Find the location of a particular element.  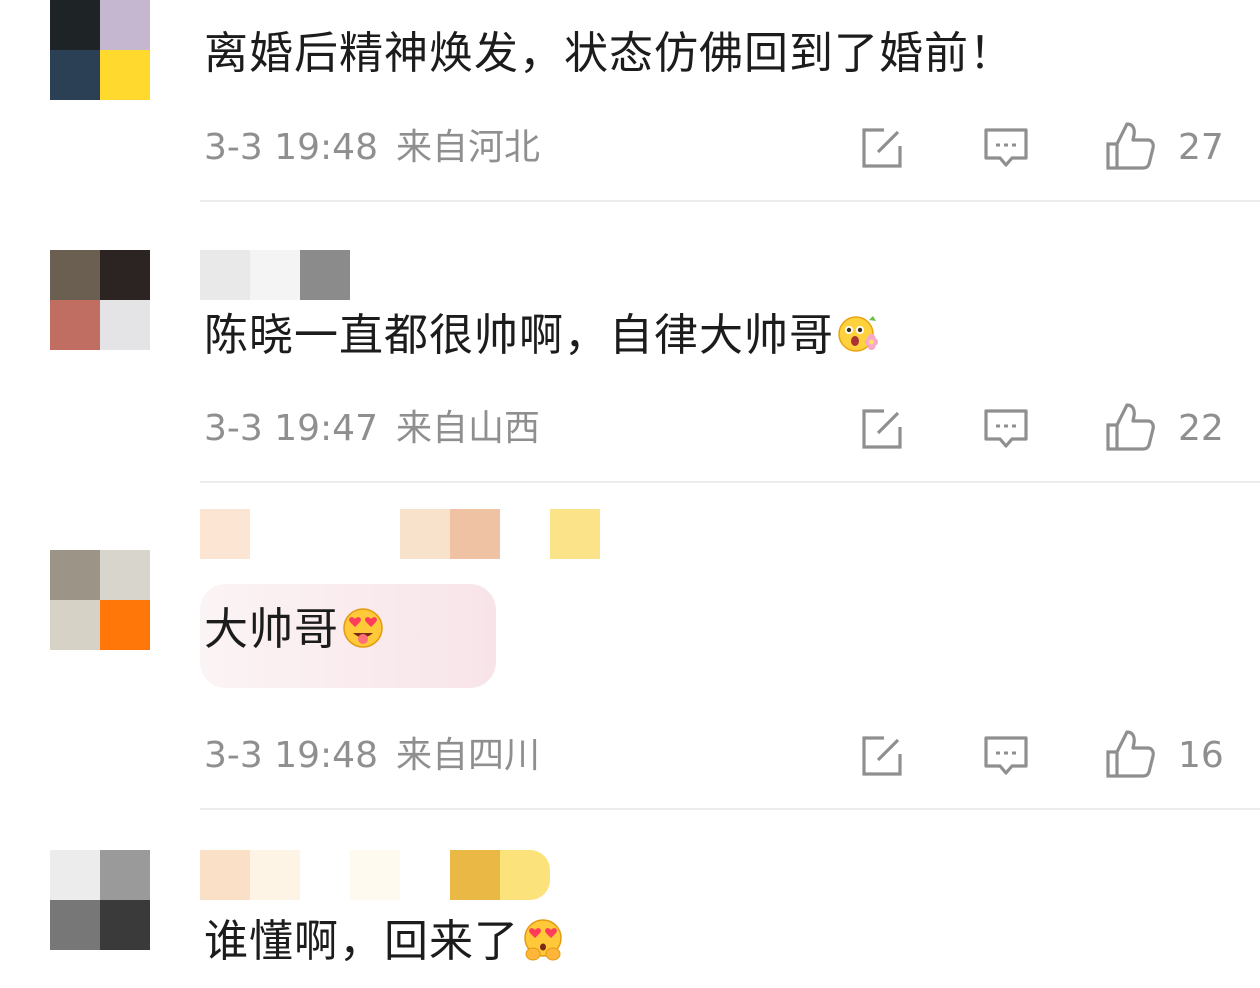

comment-location: 来自四川 is located at coordinates (468, 755).